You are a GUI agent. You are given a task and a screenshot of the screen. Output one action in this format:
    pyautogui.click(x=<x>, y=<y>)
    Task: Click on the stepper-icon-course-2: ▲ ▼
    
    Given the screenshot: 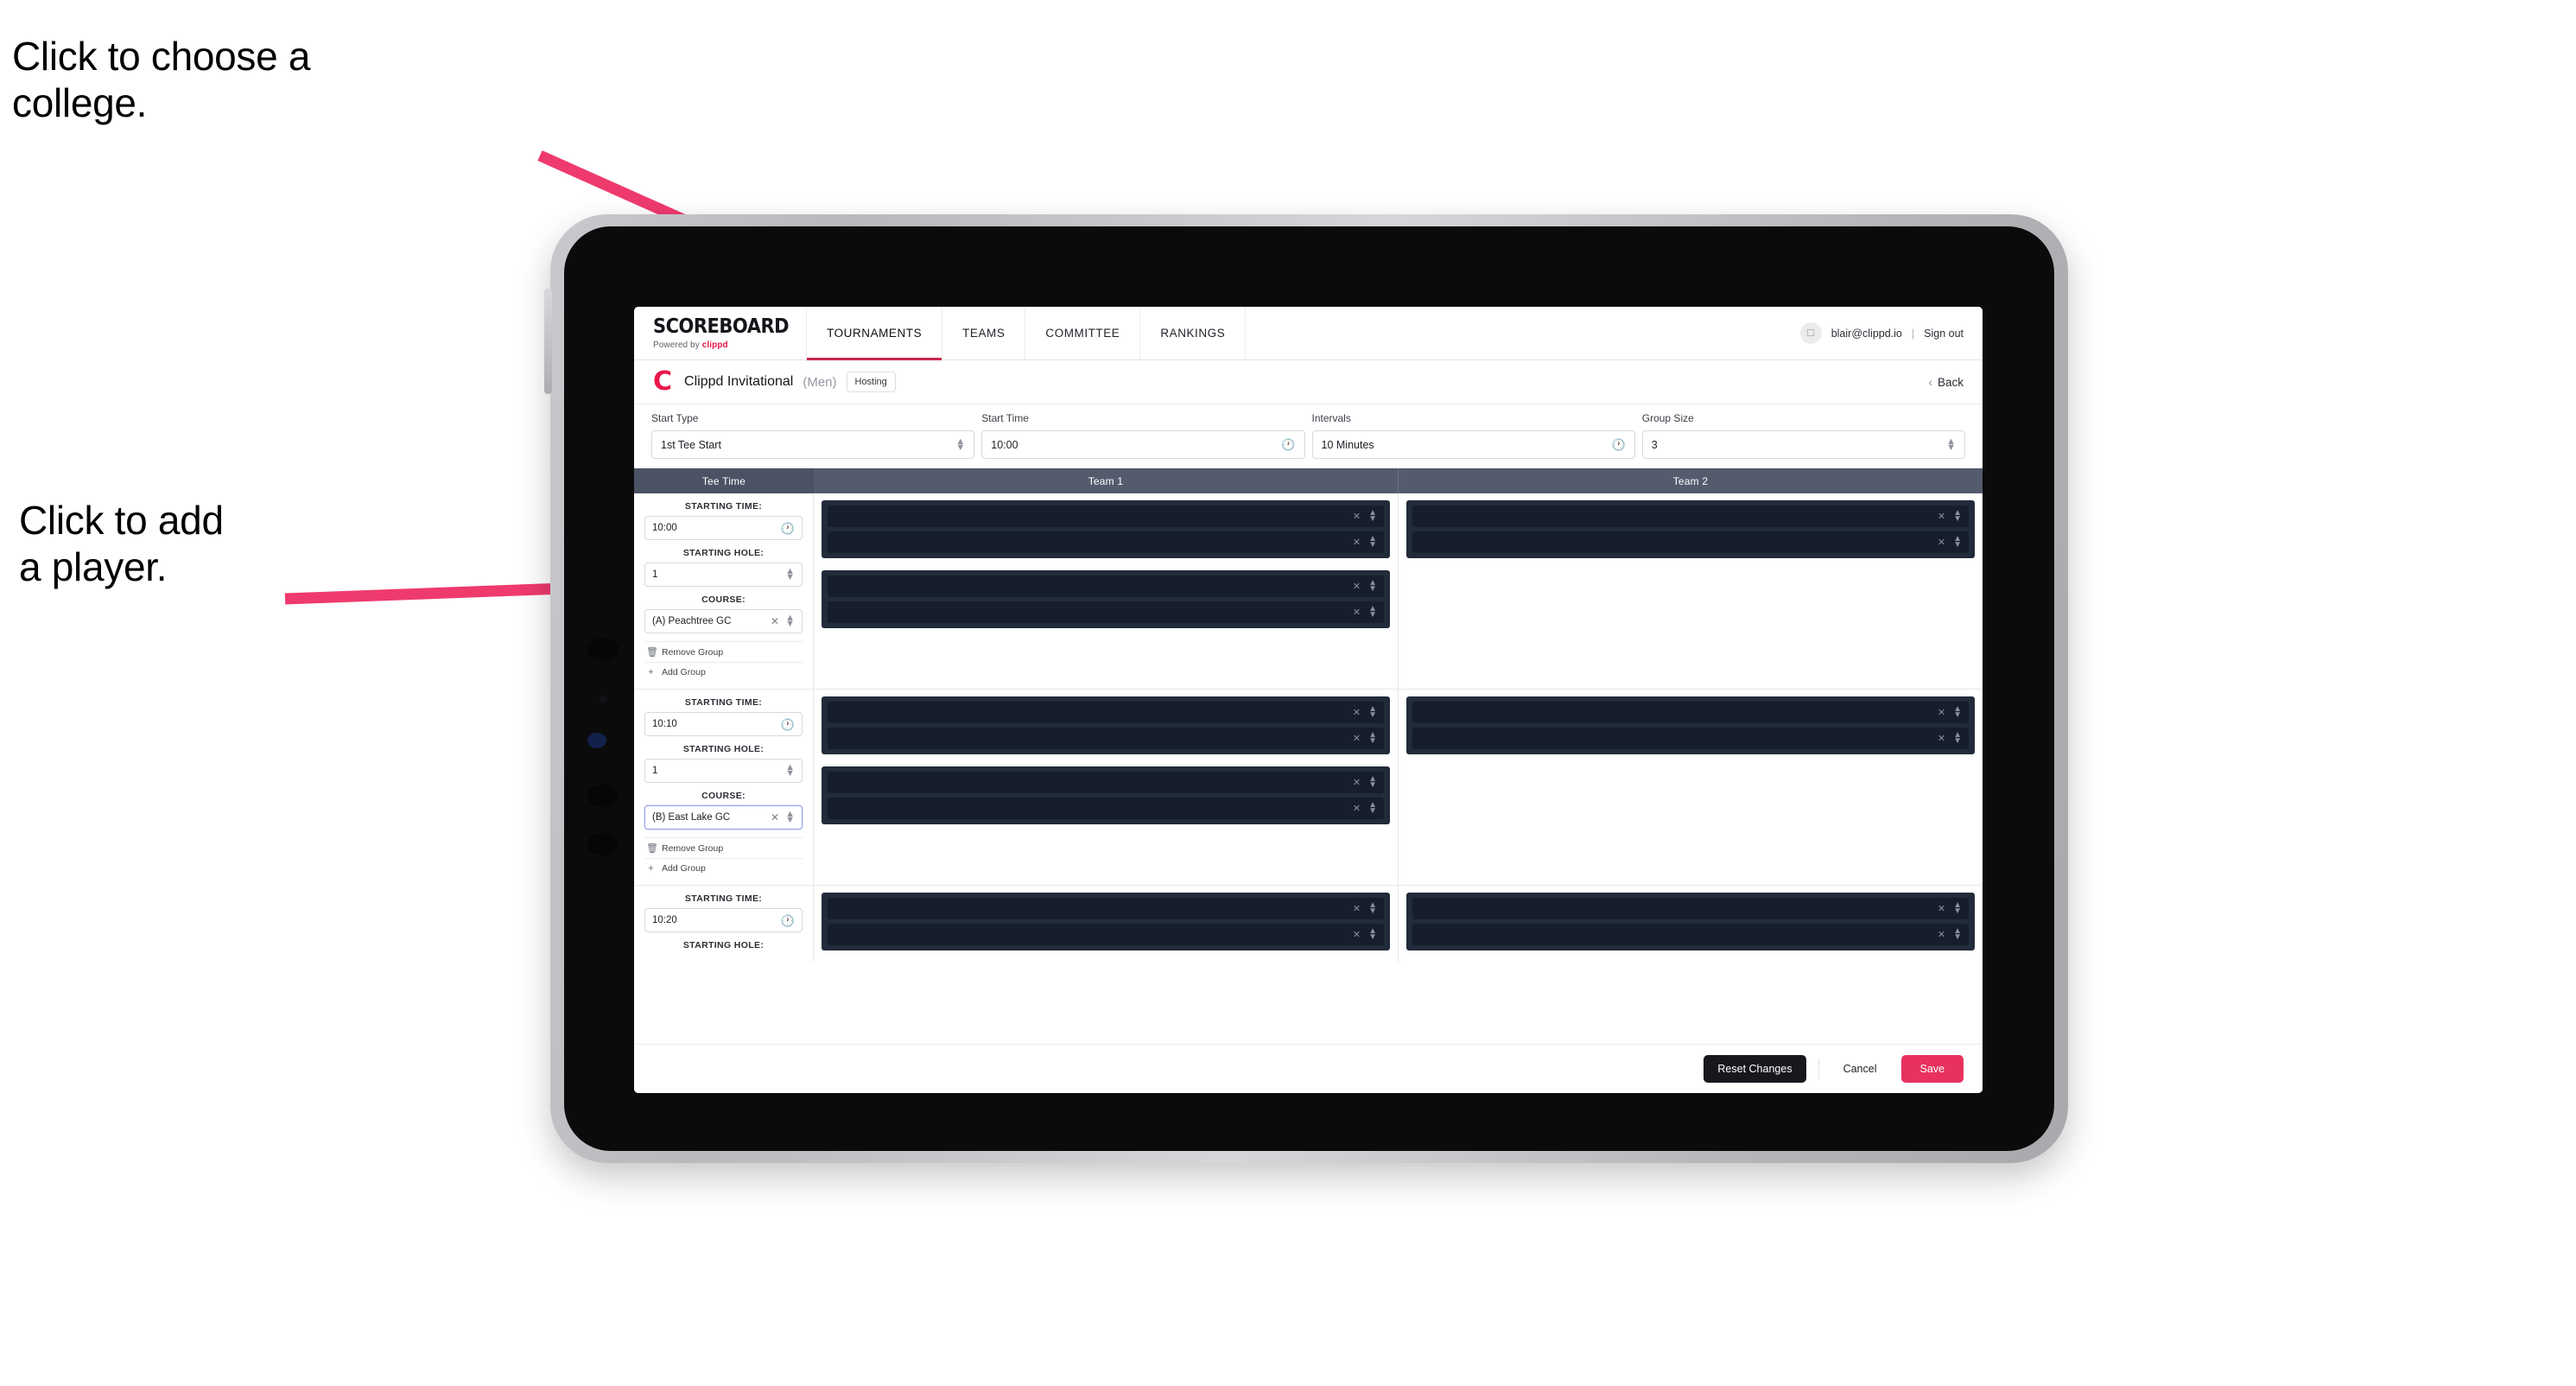 What is the action you would take?
    pyautogui.click(x=790, y=817)
    